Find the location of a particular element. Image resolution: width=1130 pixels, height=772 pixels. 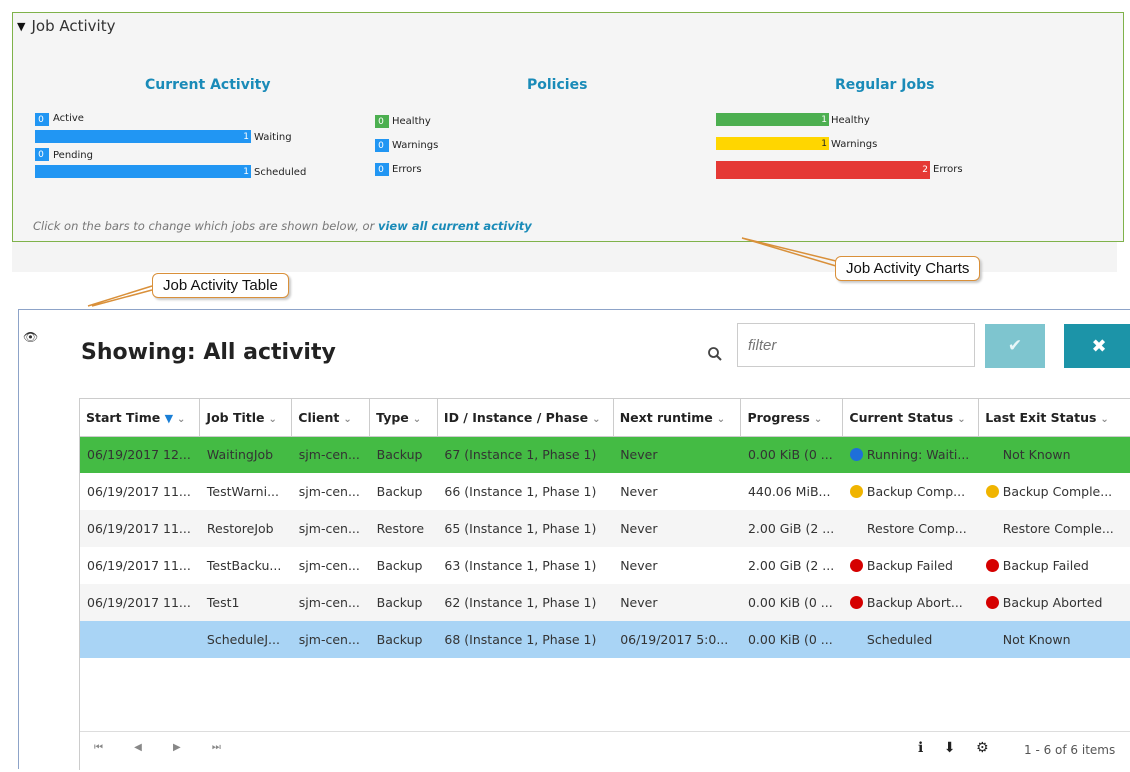

cell-text: Backup Aborted is located at coordinates (1052, 602).